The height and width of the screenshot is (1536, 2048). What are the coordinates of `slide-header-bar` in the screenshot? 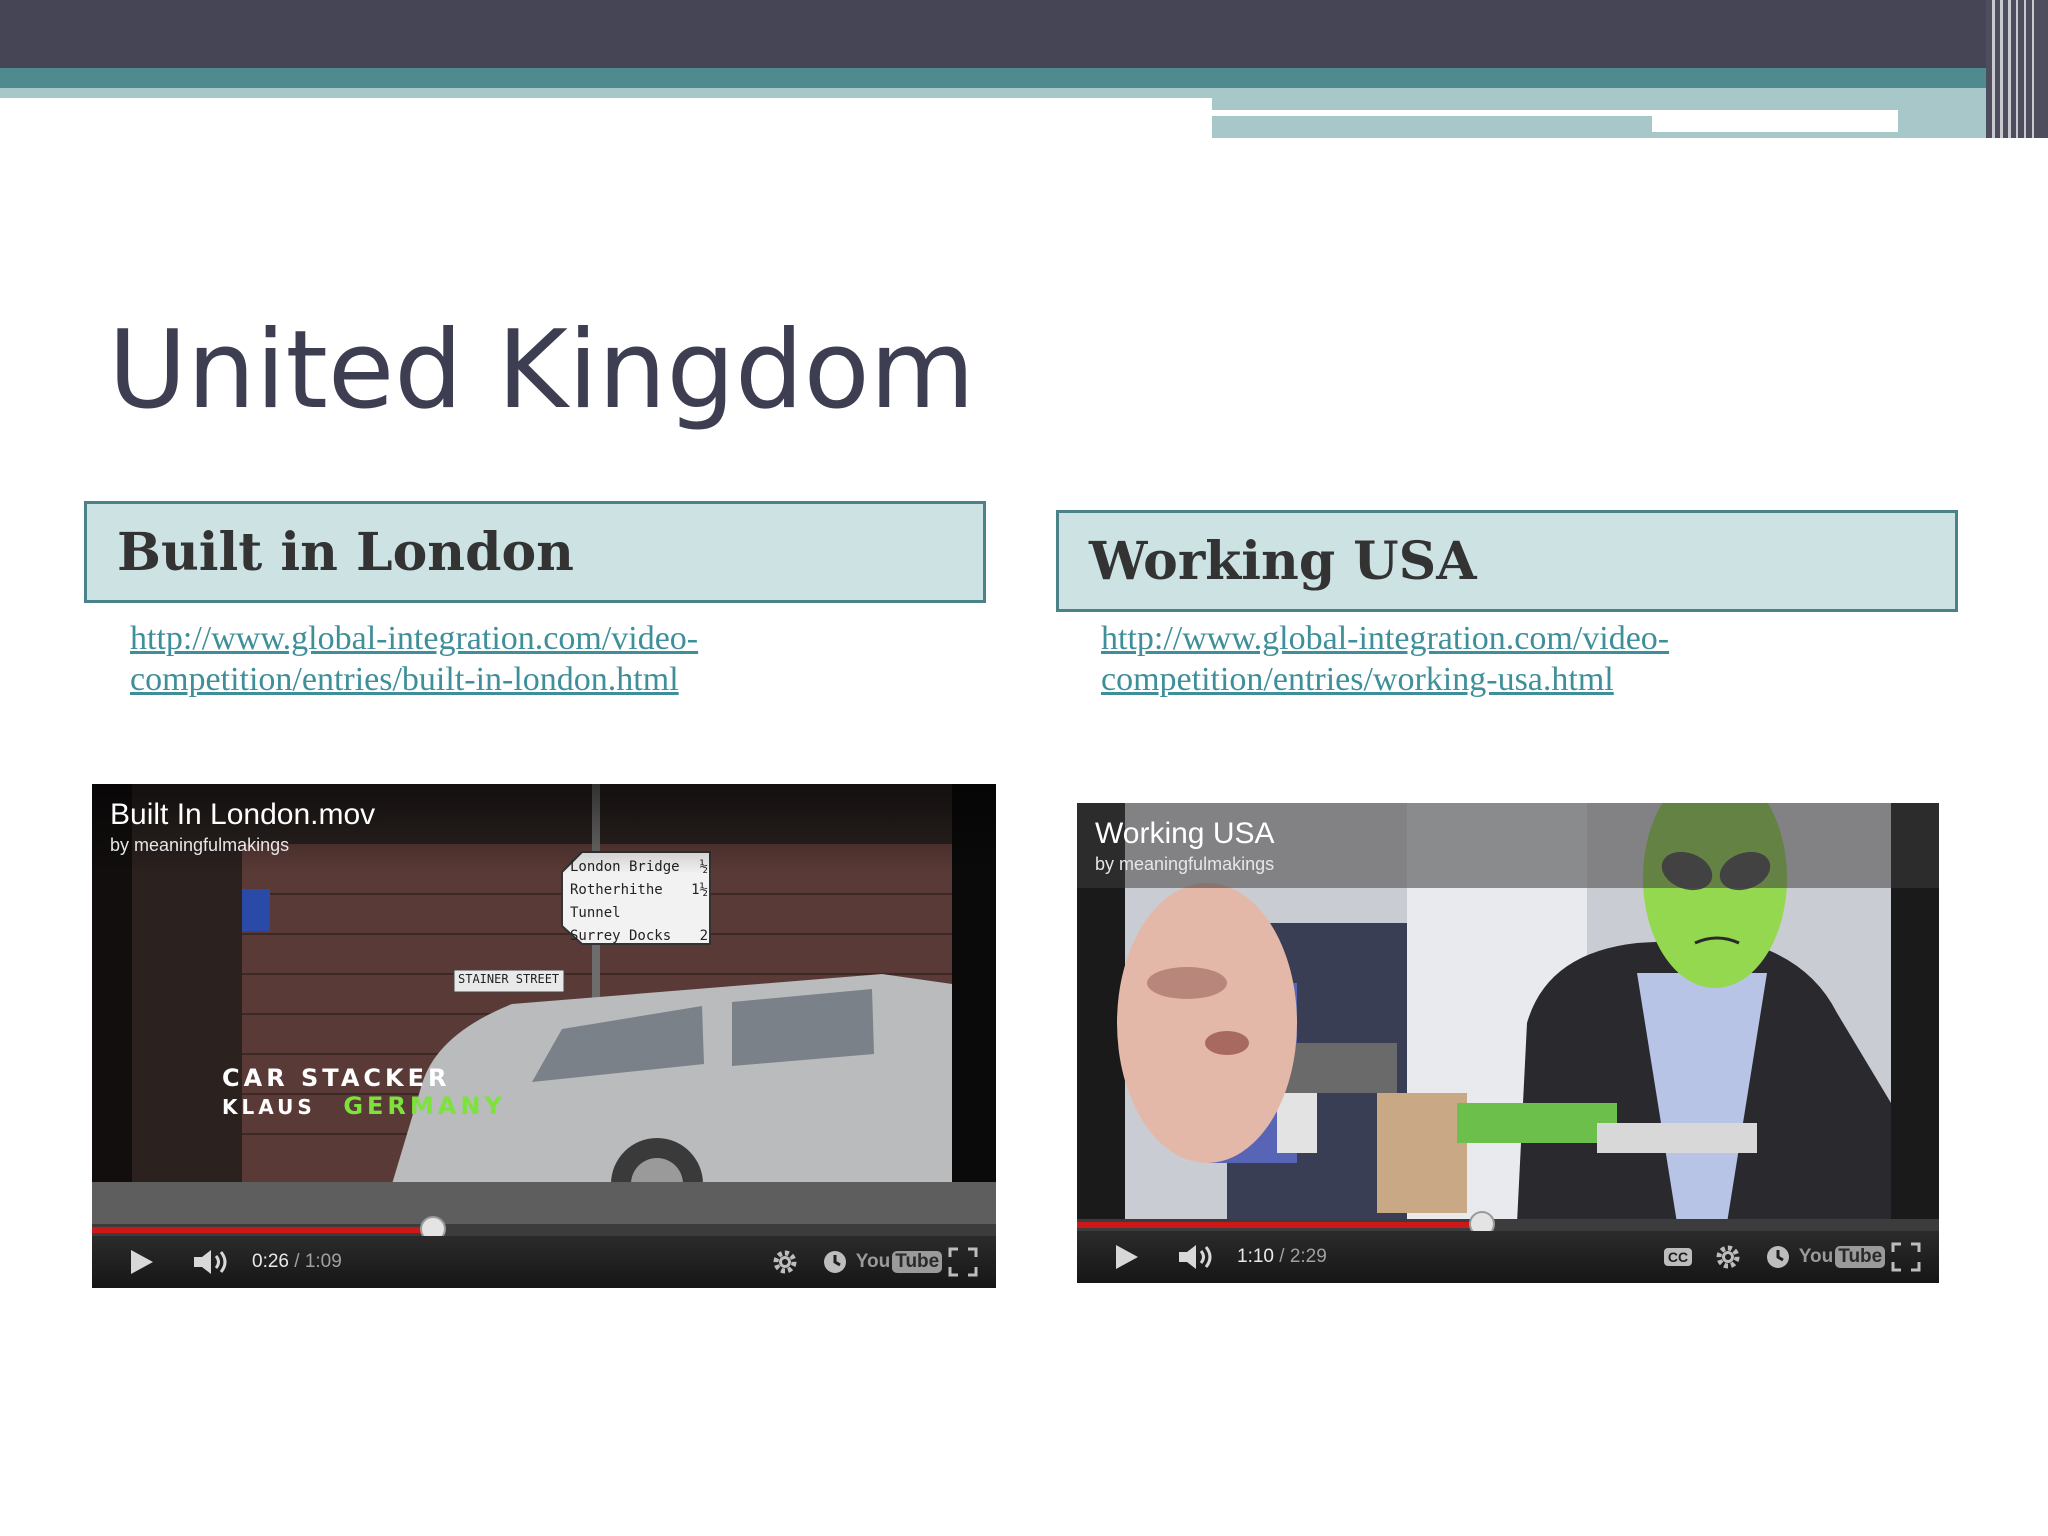 It's located at (1024, 34).